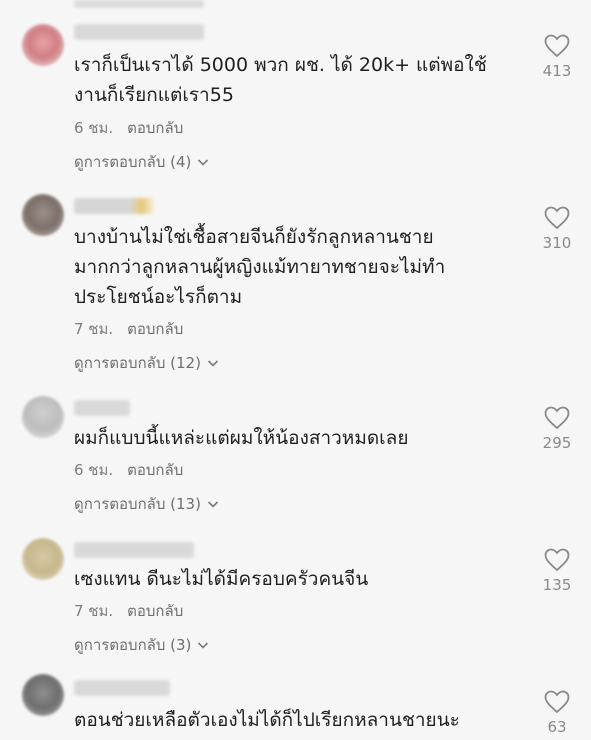 This screenshot has width=591, height=740. I want to click on like-button: 135, so click(557, 571).